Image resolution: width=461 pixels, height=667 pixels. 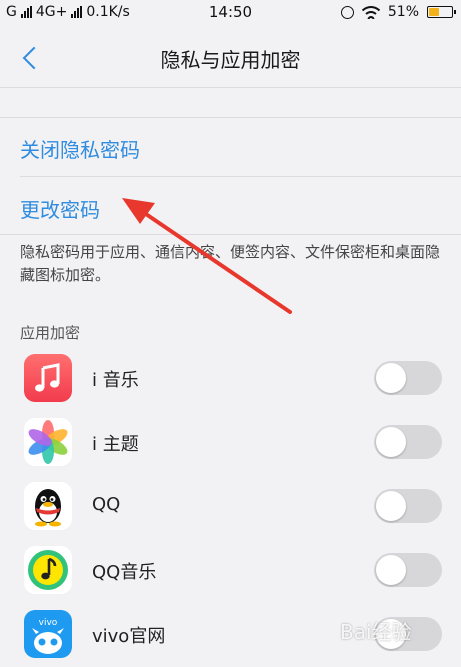 I want to click on app-name: i 音乐, so click(x=115, y=380).